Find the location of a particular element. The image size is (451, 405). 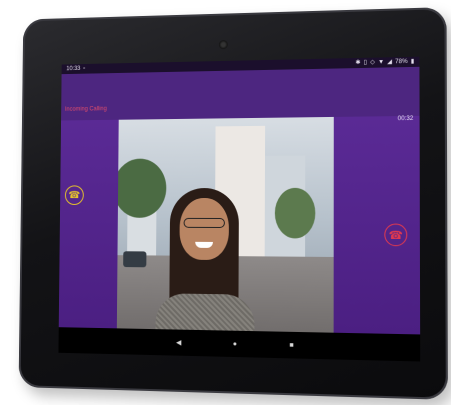

phone-accept-icon: ☎ is located at coordinates (74, 195).